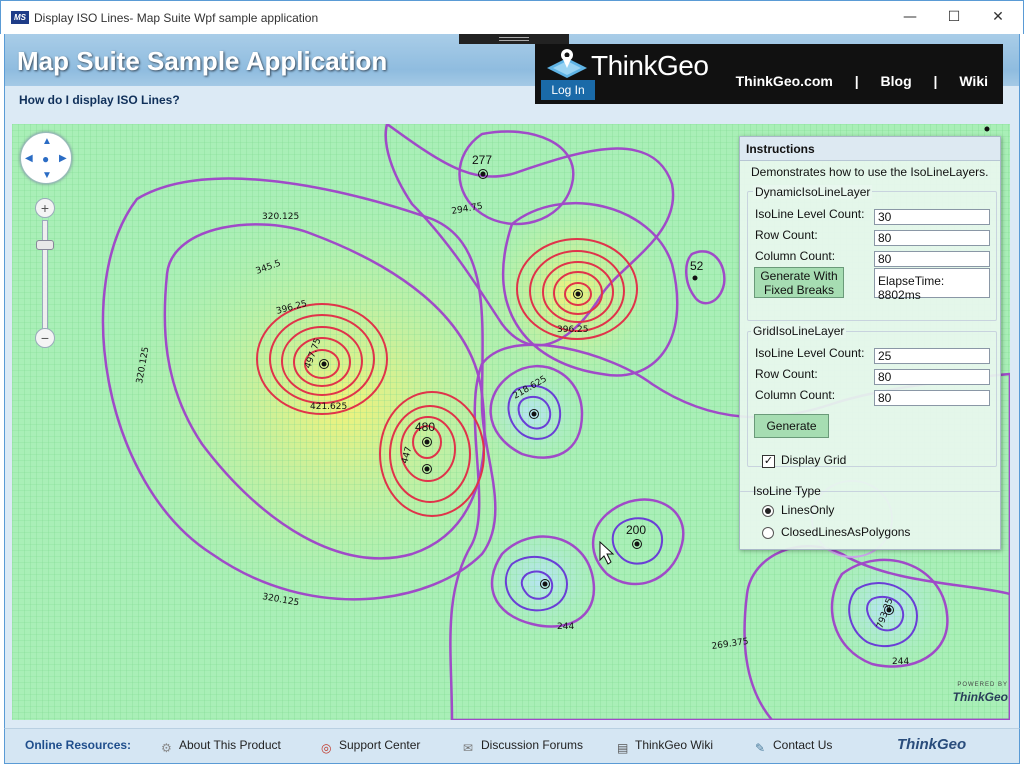 Image resolution: width=1024 pixels, height=768 pixels. Describe the element at coordinates (803, 745) in the screenshot. I see `contact-us-label: Contact Us` at that location.